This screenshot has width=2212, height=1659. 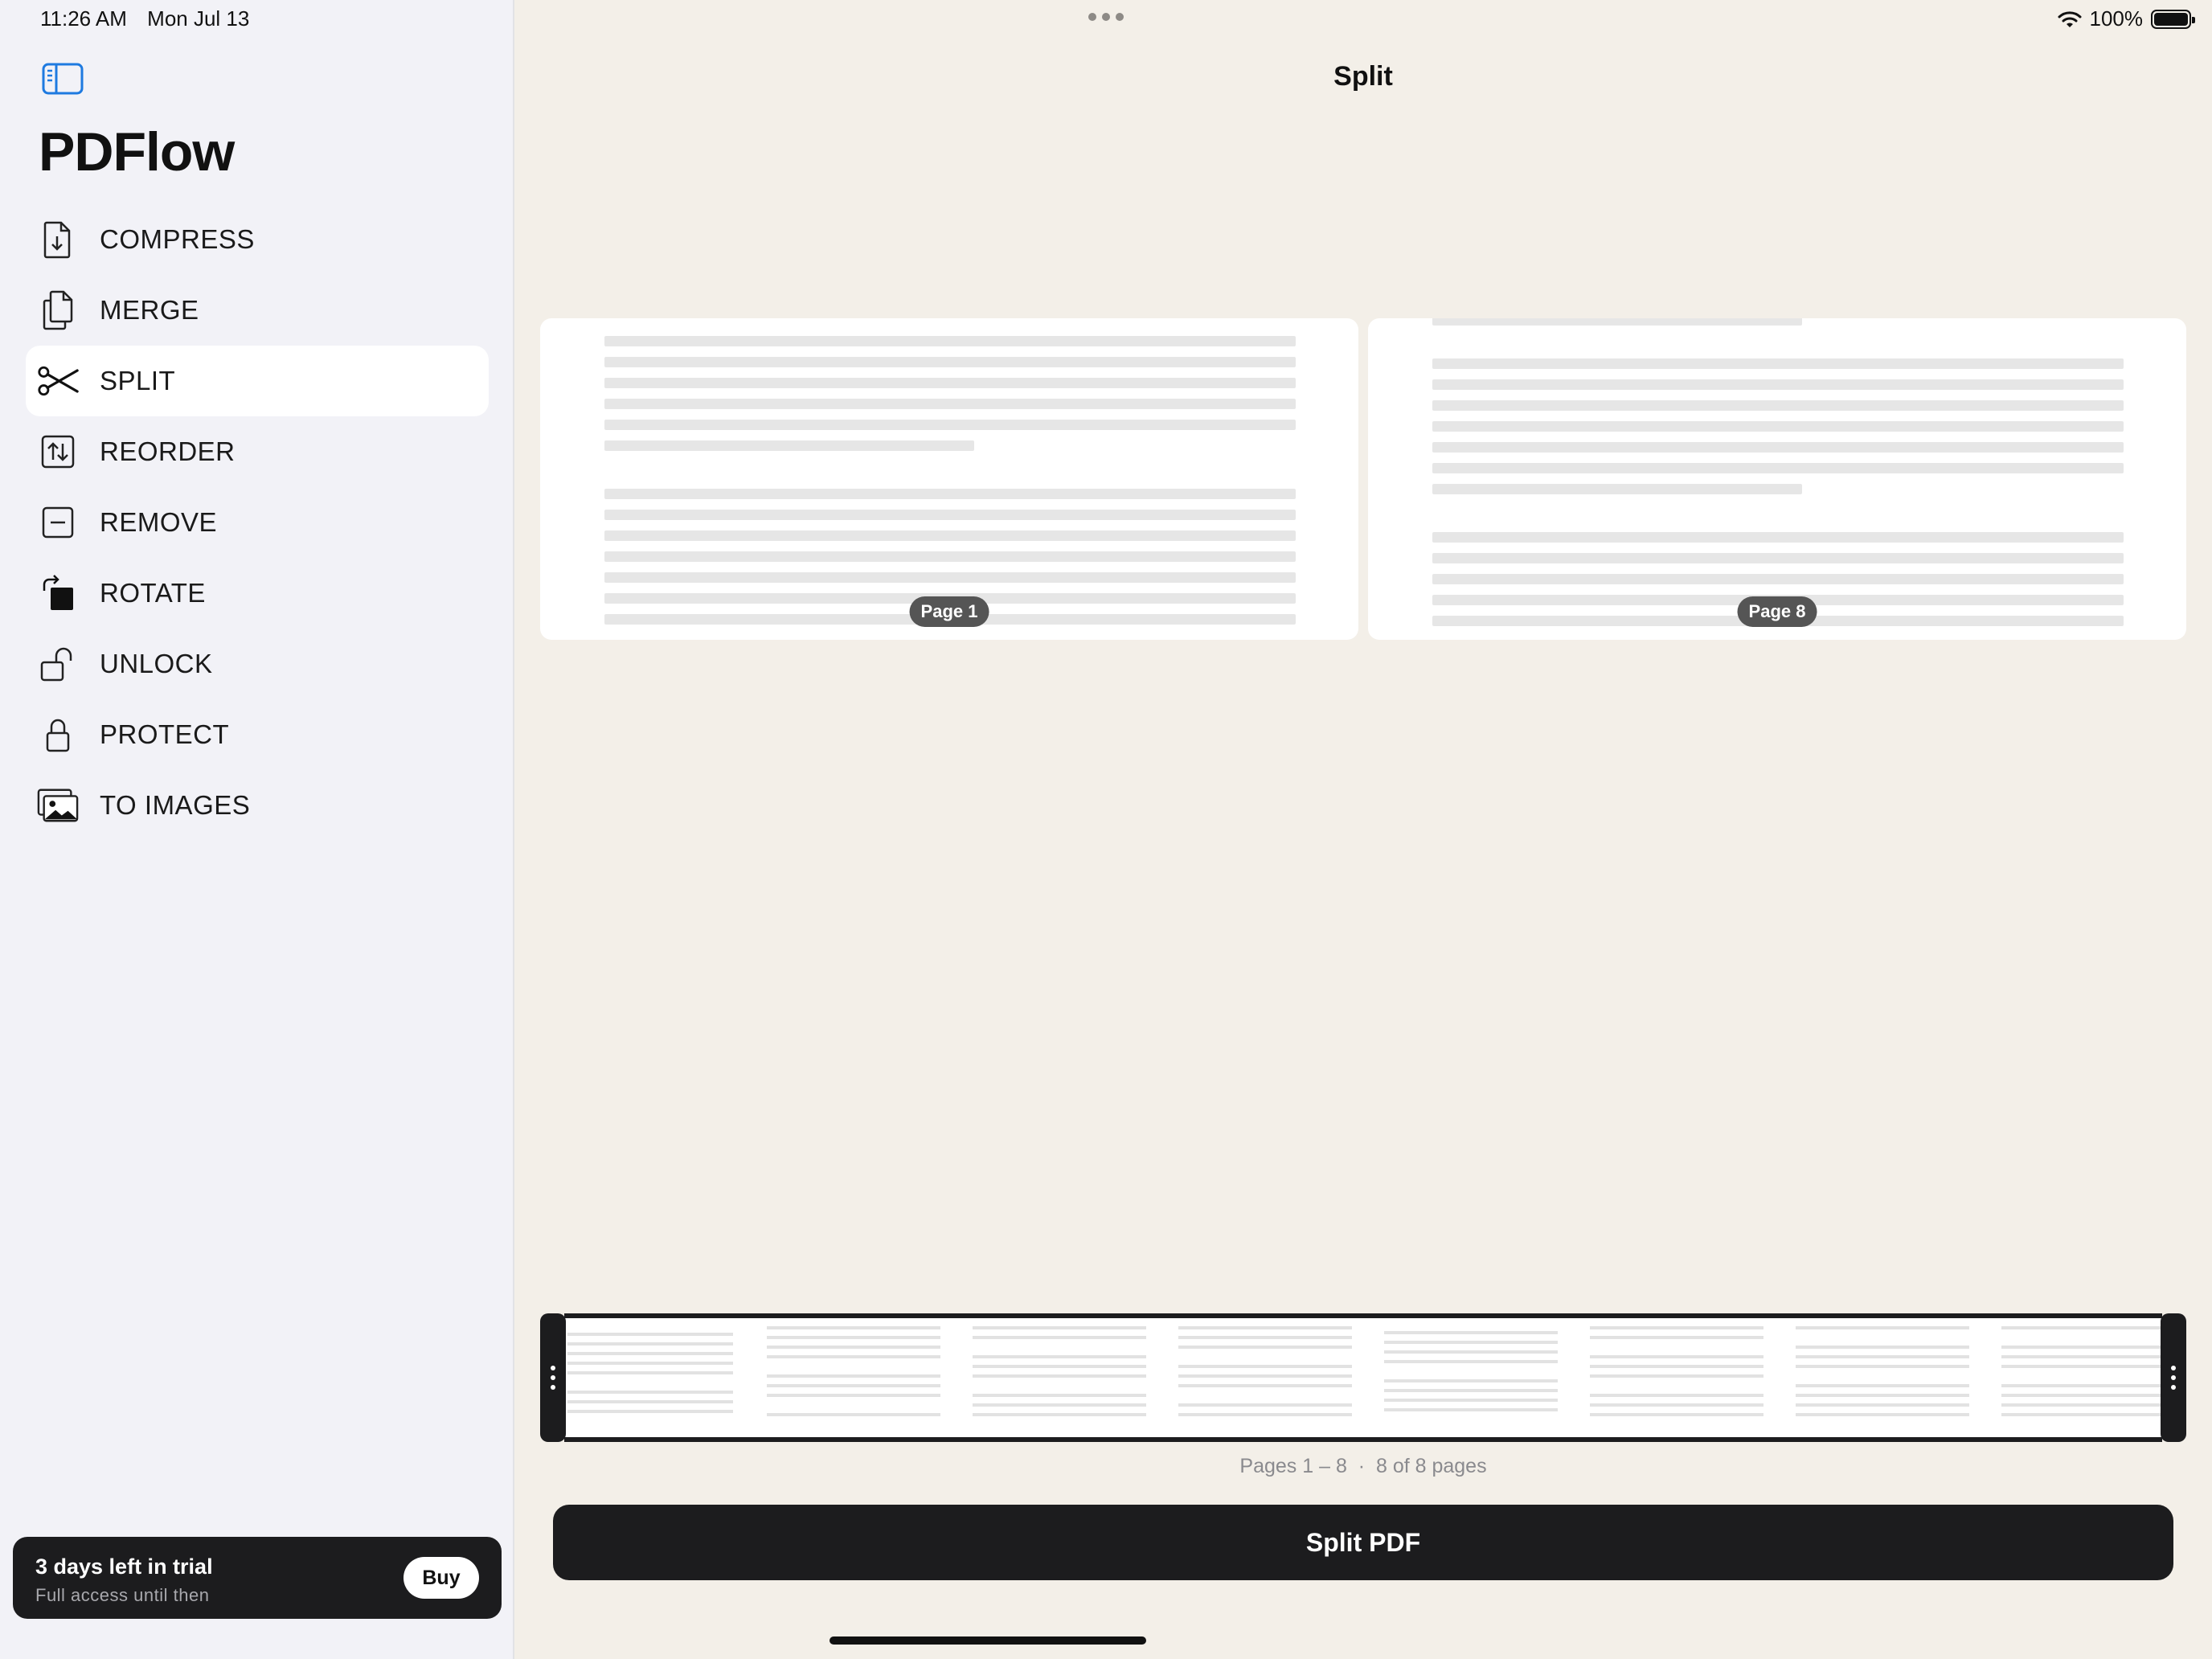 I want to click on buy-button: Buy, so click(x=441, y=1578).